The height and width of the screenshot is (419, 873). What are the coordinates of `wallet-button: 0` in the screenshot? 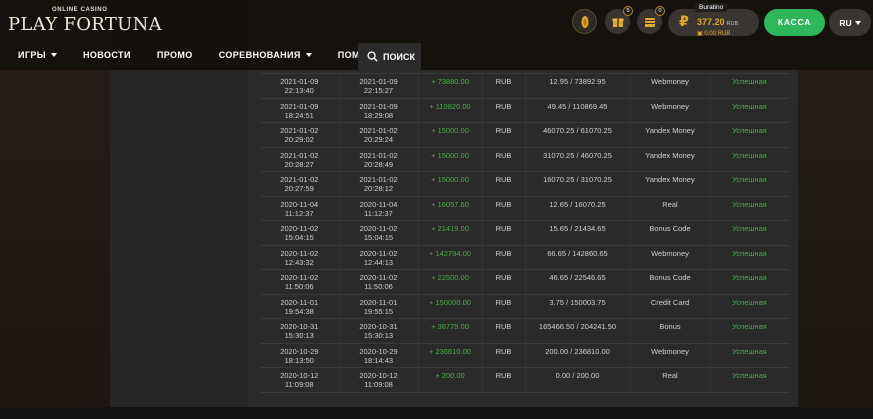 It's located at (651, 20).